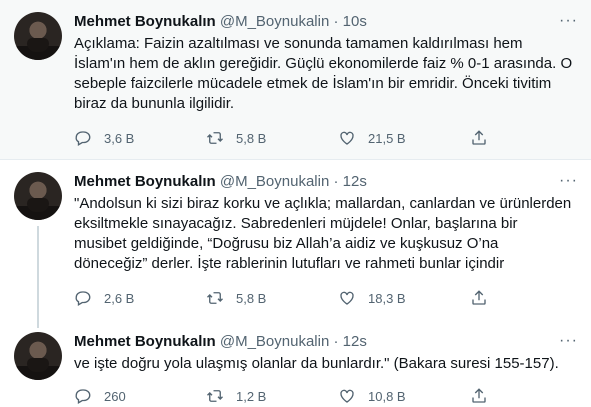 This screenshot has height=407, width=591. Describe the element at coordinates (119, 298) in the screenshot. I see `reply-count: 2,6 B` at that location.